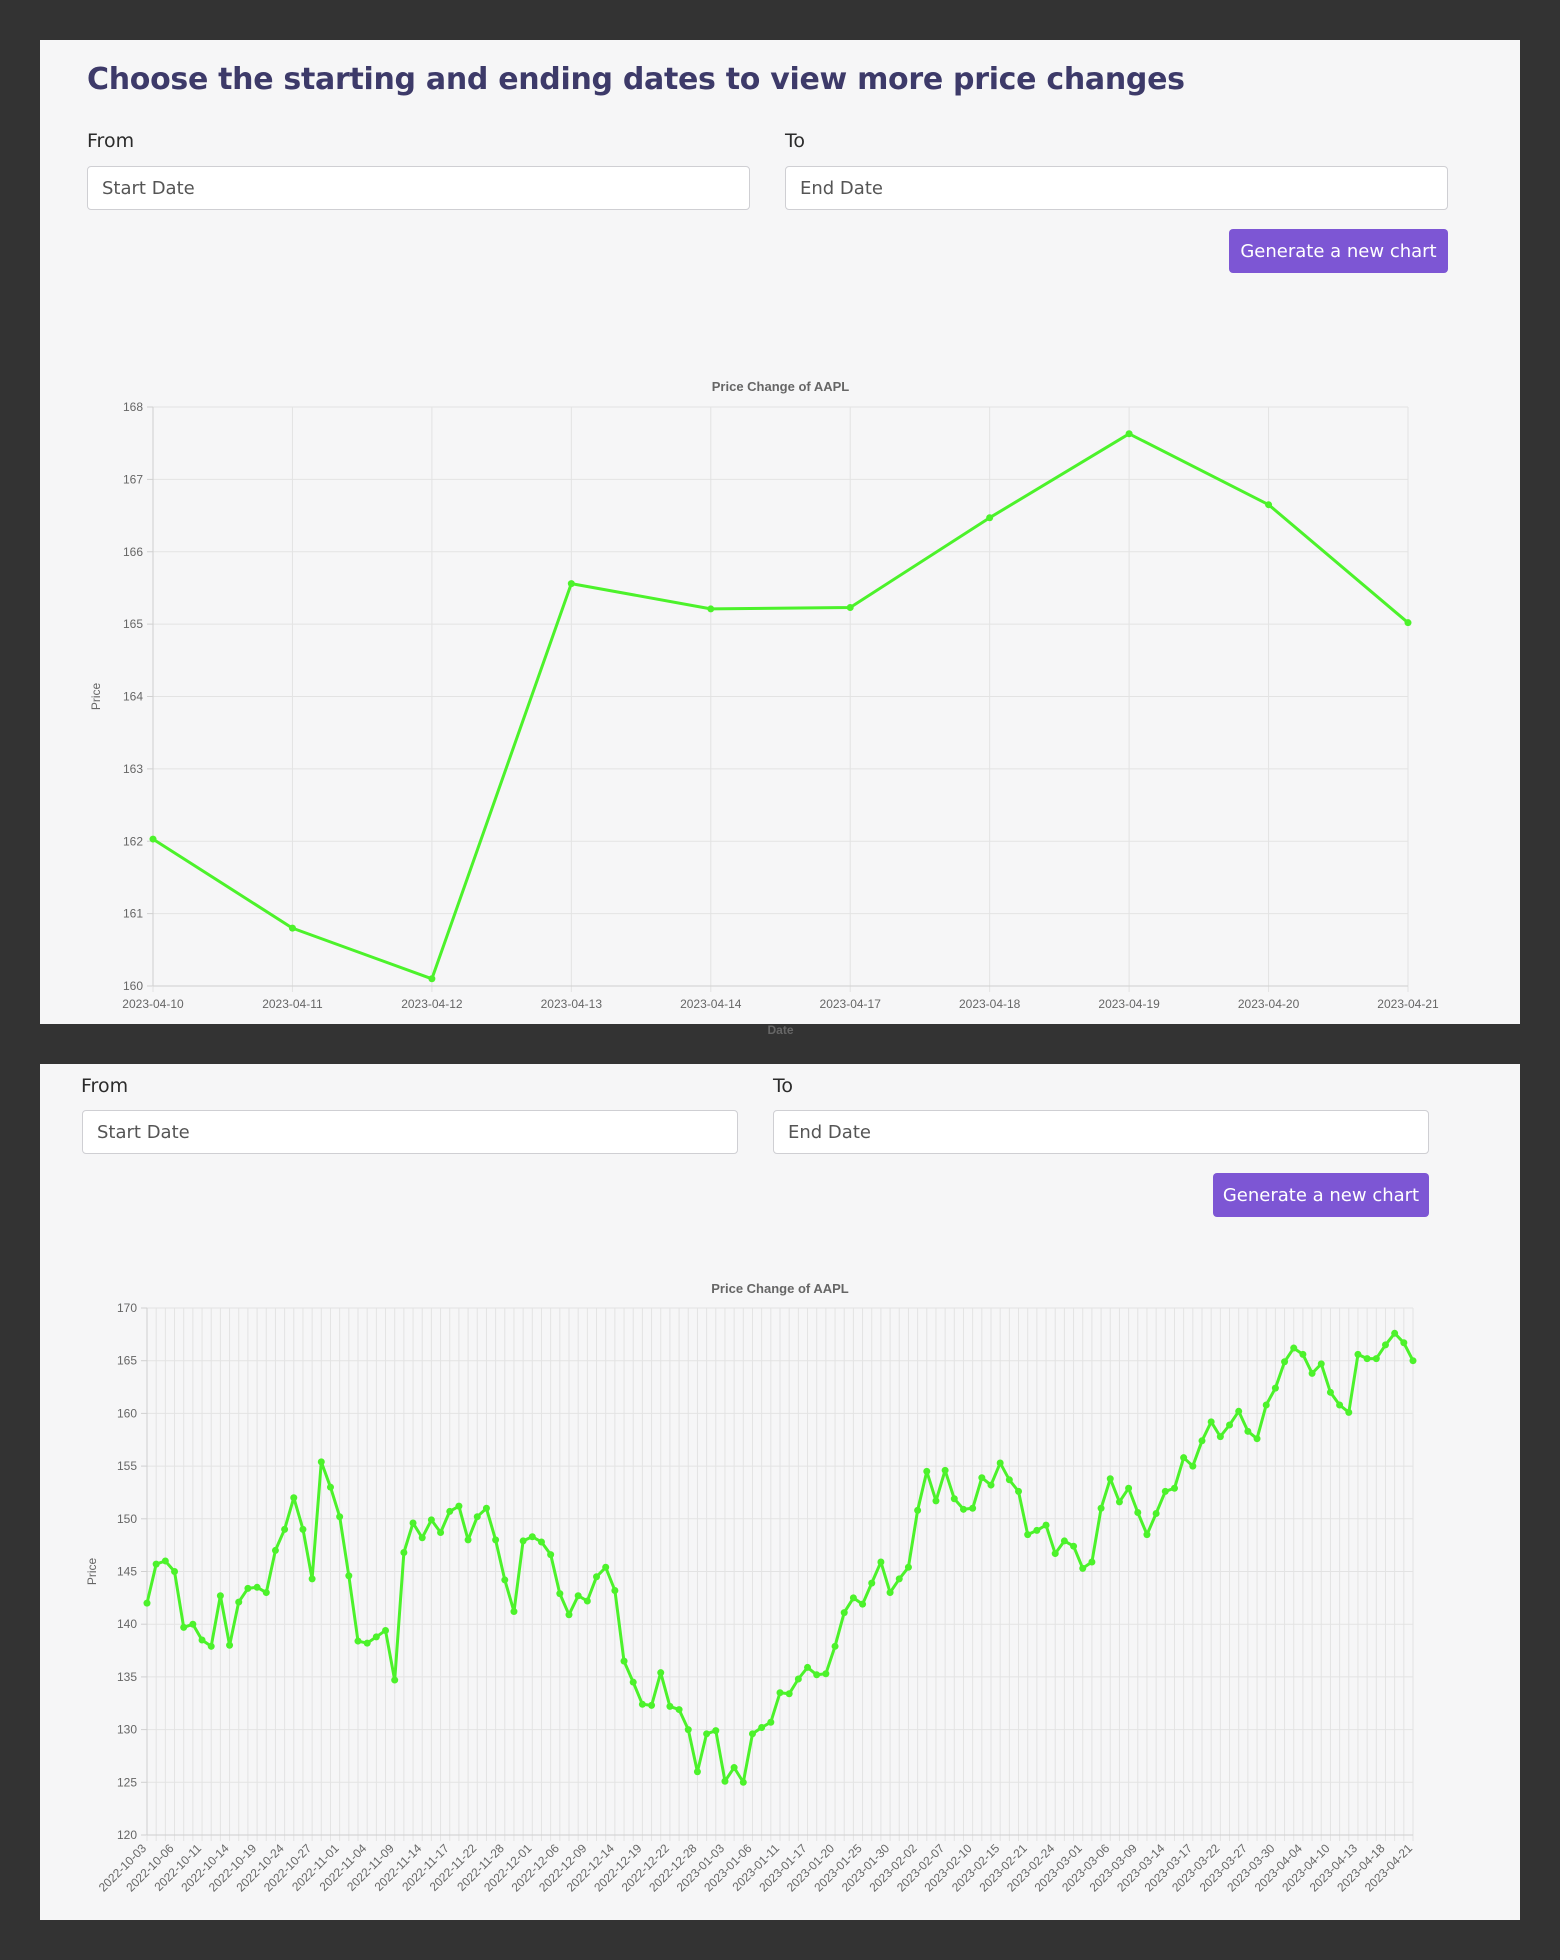  Describe the element at coordinates (133, 914) in the screenshot. I see `y-tick-label: 161` at that location.